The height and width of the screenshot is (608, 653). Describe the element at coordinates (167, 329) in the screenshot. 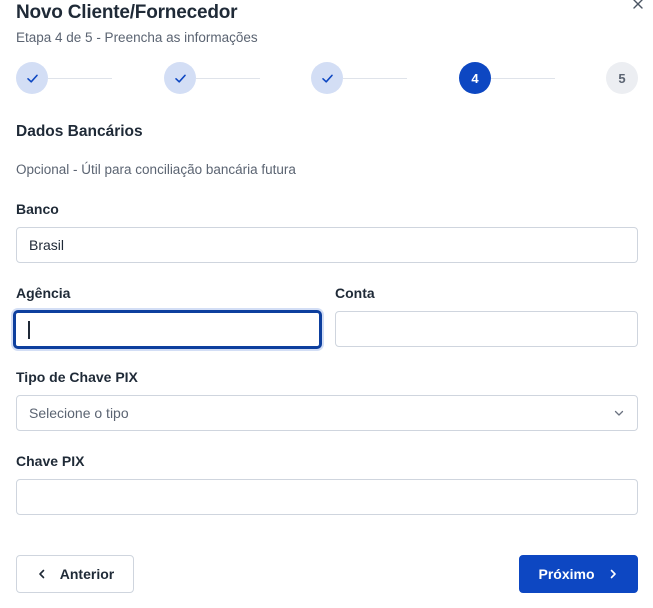

I see `agencia-input` at that location.